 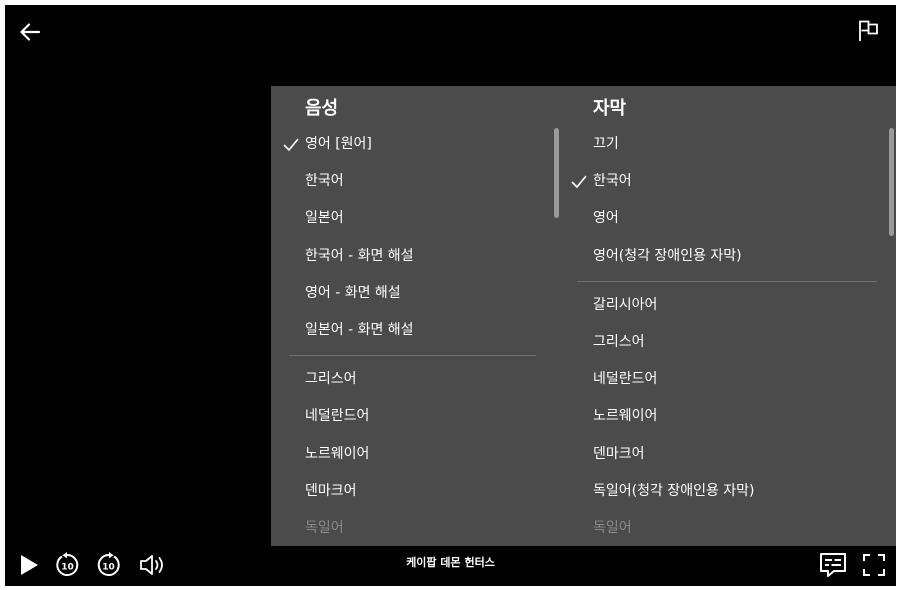 I want to click on subtitle-option-label: 갈리시아어, so click(x=625, y=304).